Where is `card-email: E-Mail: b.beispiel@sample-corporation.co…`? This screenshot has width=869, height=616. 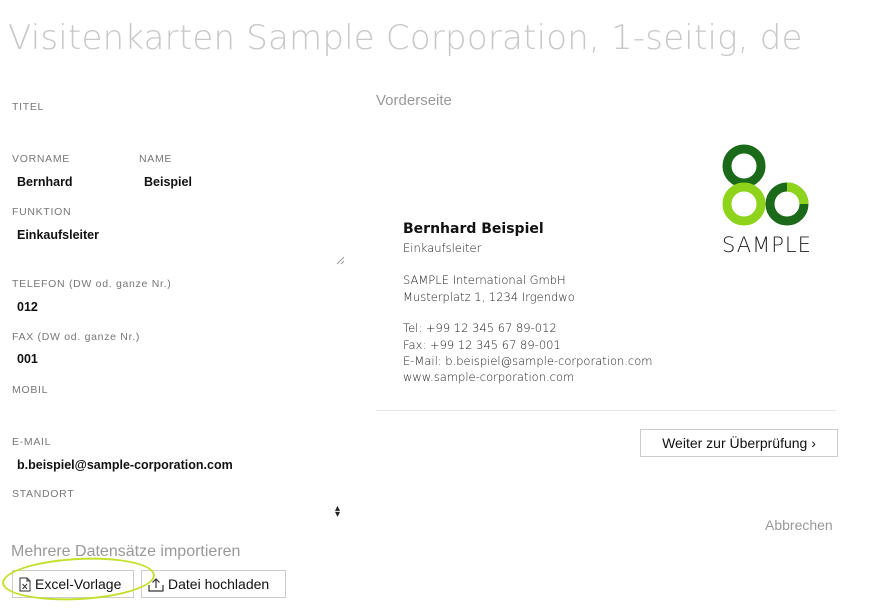
card-email: E-Mail: b.beispiel@sample-corporation.co… is located at coordinates (528, 361).